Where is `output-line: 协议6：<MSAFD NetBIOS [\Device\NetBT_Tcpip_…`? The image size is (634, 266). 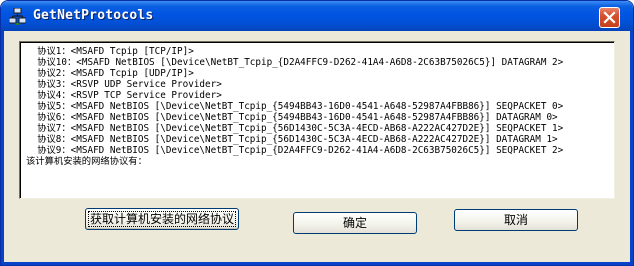
output-line: 协议6：<MSAFD NetBIOS [\Device\NetBT_Tcpip_… is located at coordinates (292, 117).